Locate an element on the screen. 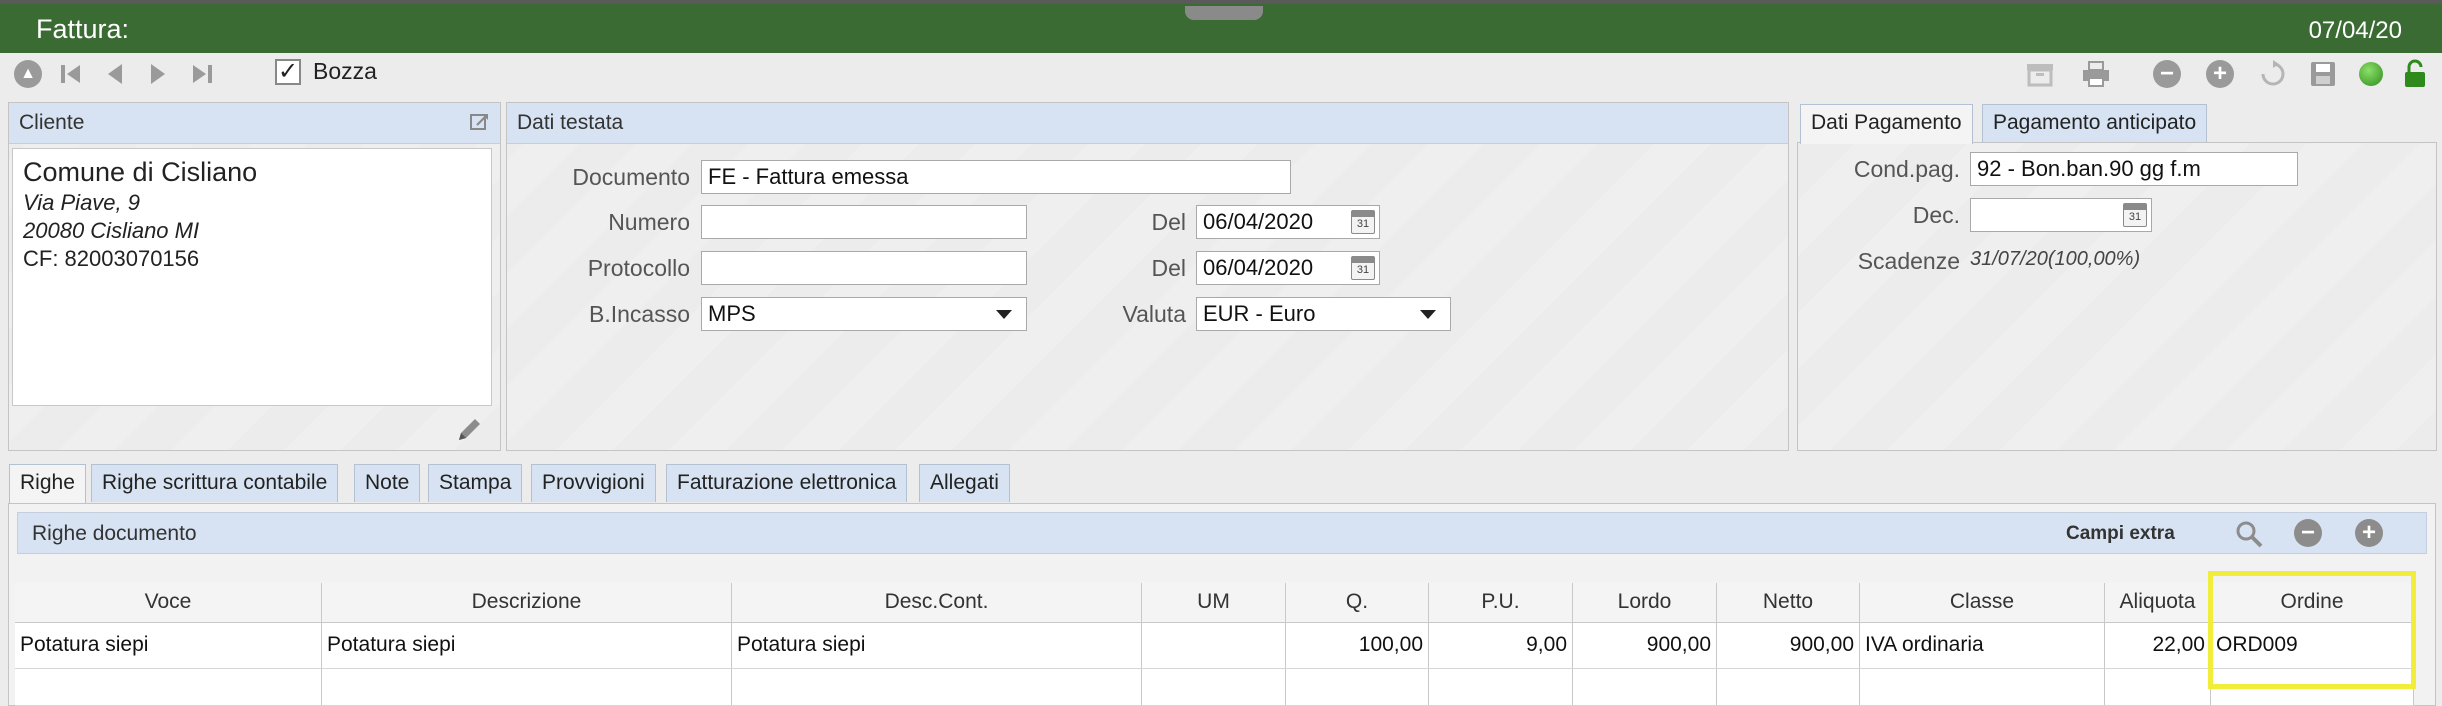 The image size is (2442, 706). first-record-icon is located at coordinates (71, 74).